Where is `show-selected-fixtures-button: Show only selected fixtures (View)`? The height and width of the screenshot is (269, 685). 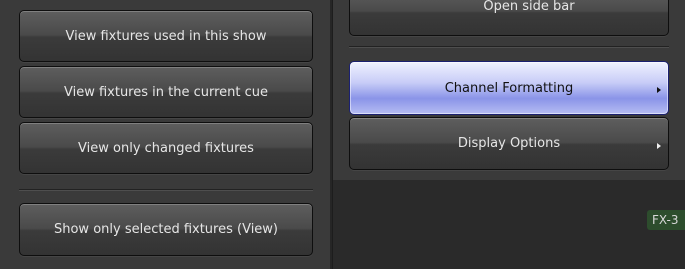 show-selected-fixtures-button: Show only selected fixtures (View) is located at coordinates (166, 229).